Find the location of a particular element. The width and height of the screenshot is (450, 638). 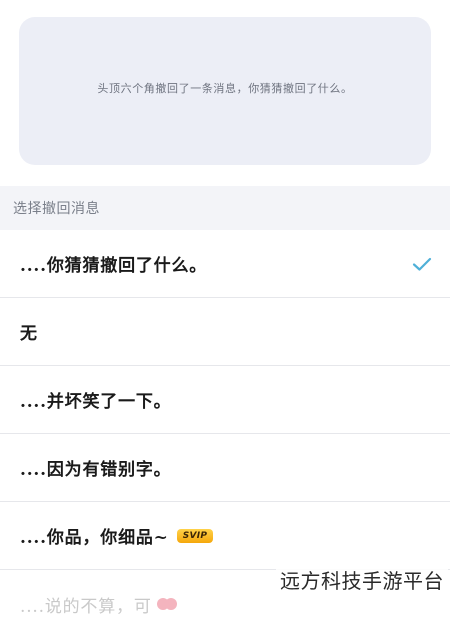

option-label: ....你品，你细品~ is located at coordinates (94, 538).